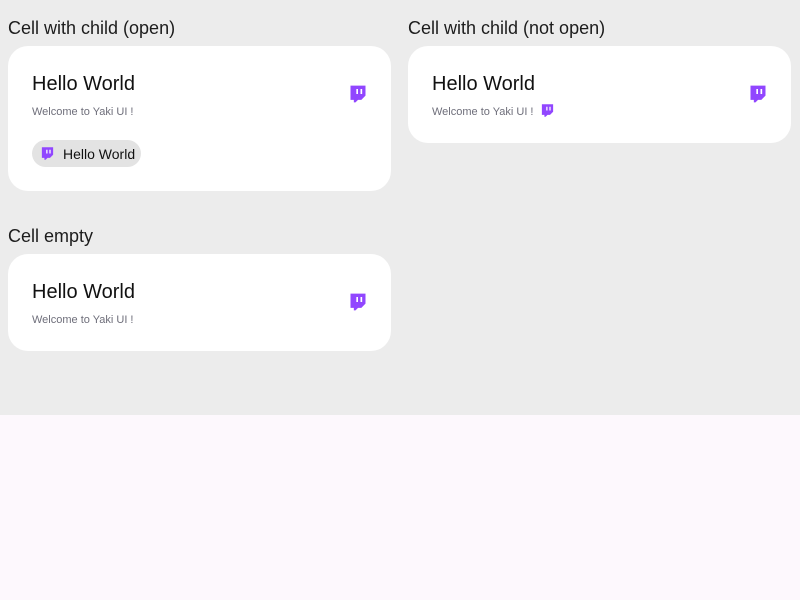  What do you see at coordinates (51, 236) in the screenshot?
I see `section-label-empty: Cell empty` at bounding box center [51, 236].